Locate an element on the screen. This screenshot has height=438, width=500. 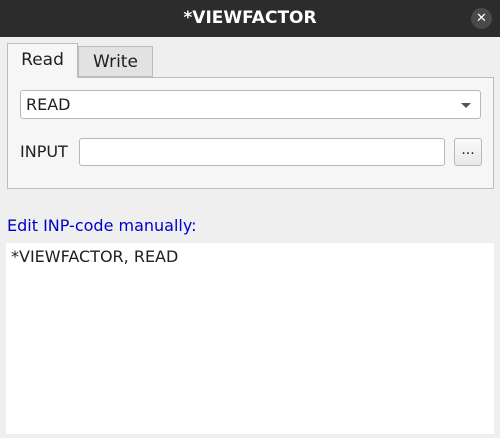
combo-selected-value: READ is located at coordinates (48, 104).